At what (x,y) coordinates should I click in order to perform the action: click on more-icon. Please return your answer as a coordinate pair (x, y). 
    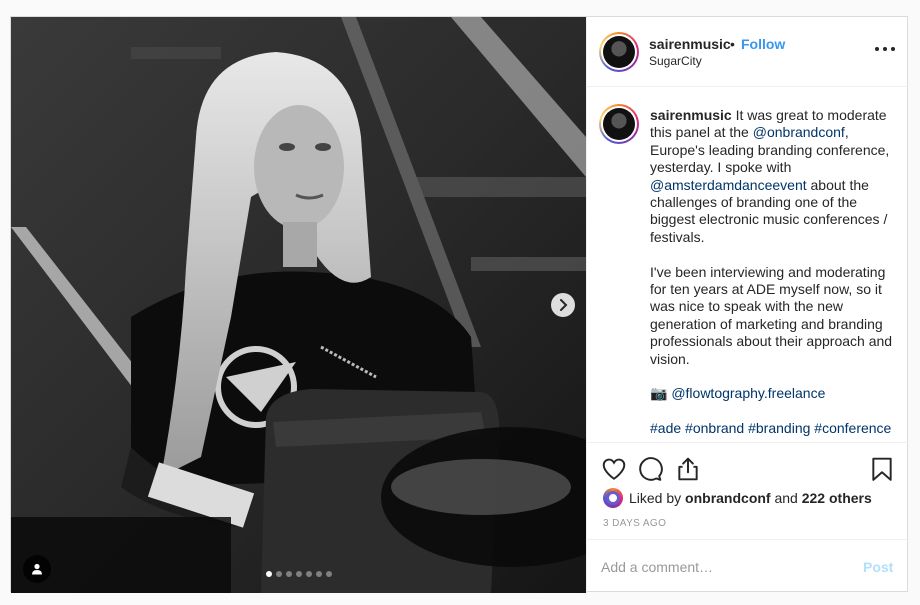
    Looking at the image, I should click on (877, 49).